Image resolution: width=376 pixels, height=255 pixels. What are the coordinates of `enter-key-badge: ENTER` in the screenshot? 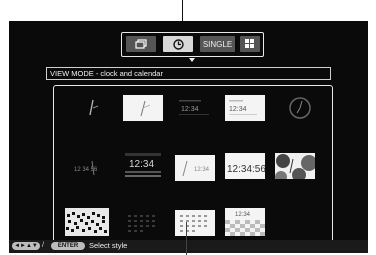 It's located at (68, 246).